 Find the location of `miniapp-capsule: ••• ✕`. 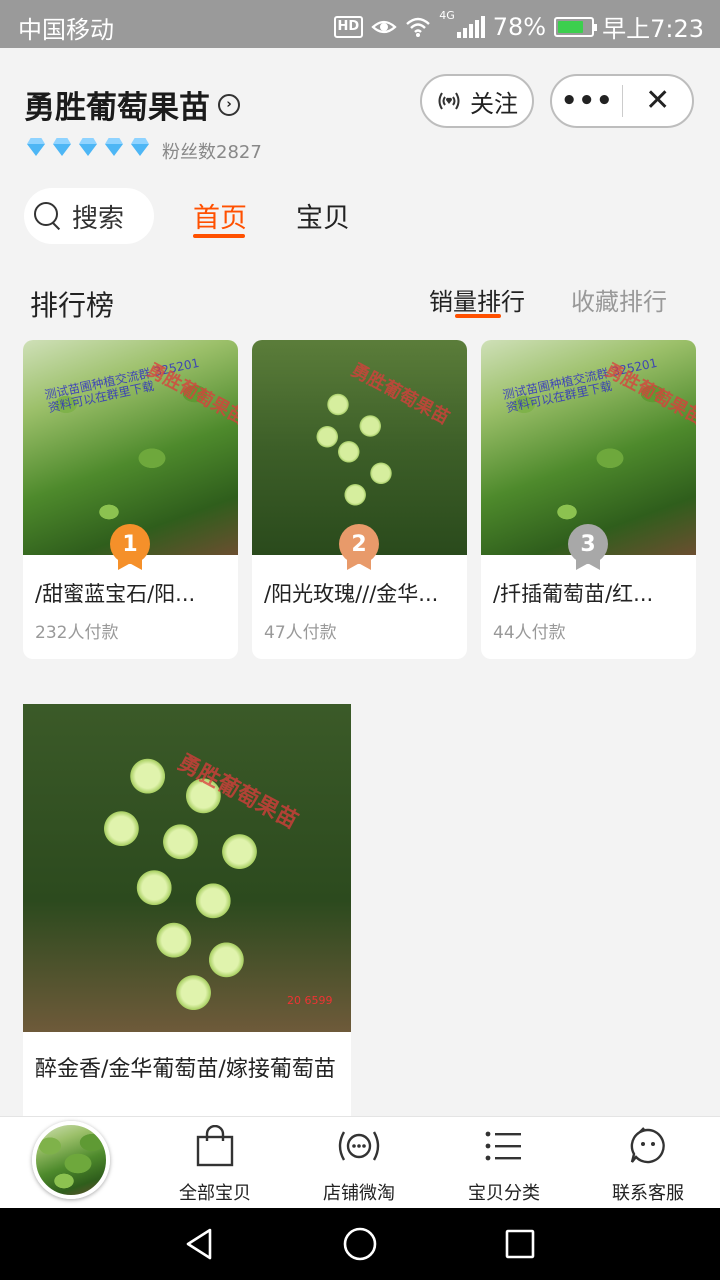

miniapp-capsule: ••• ✕ is located at coordinates (622, 101).